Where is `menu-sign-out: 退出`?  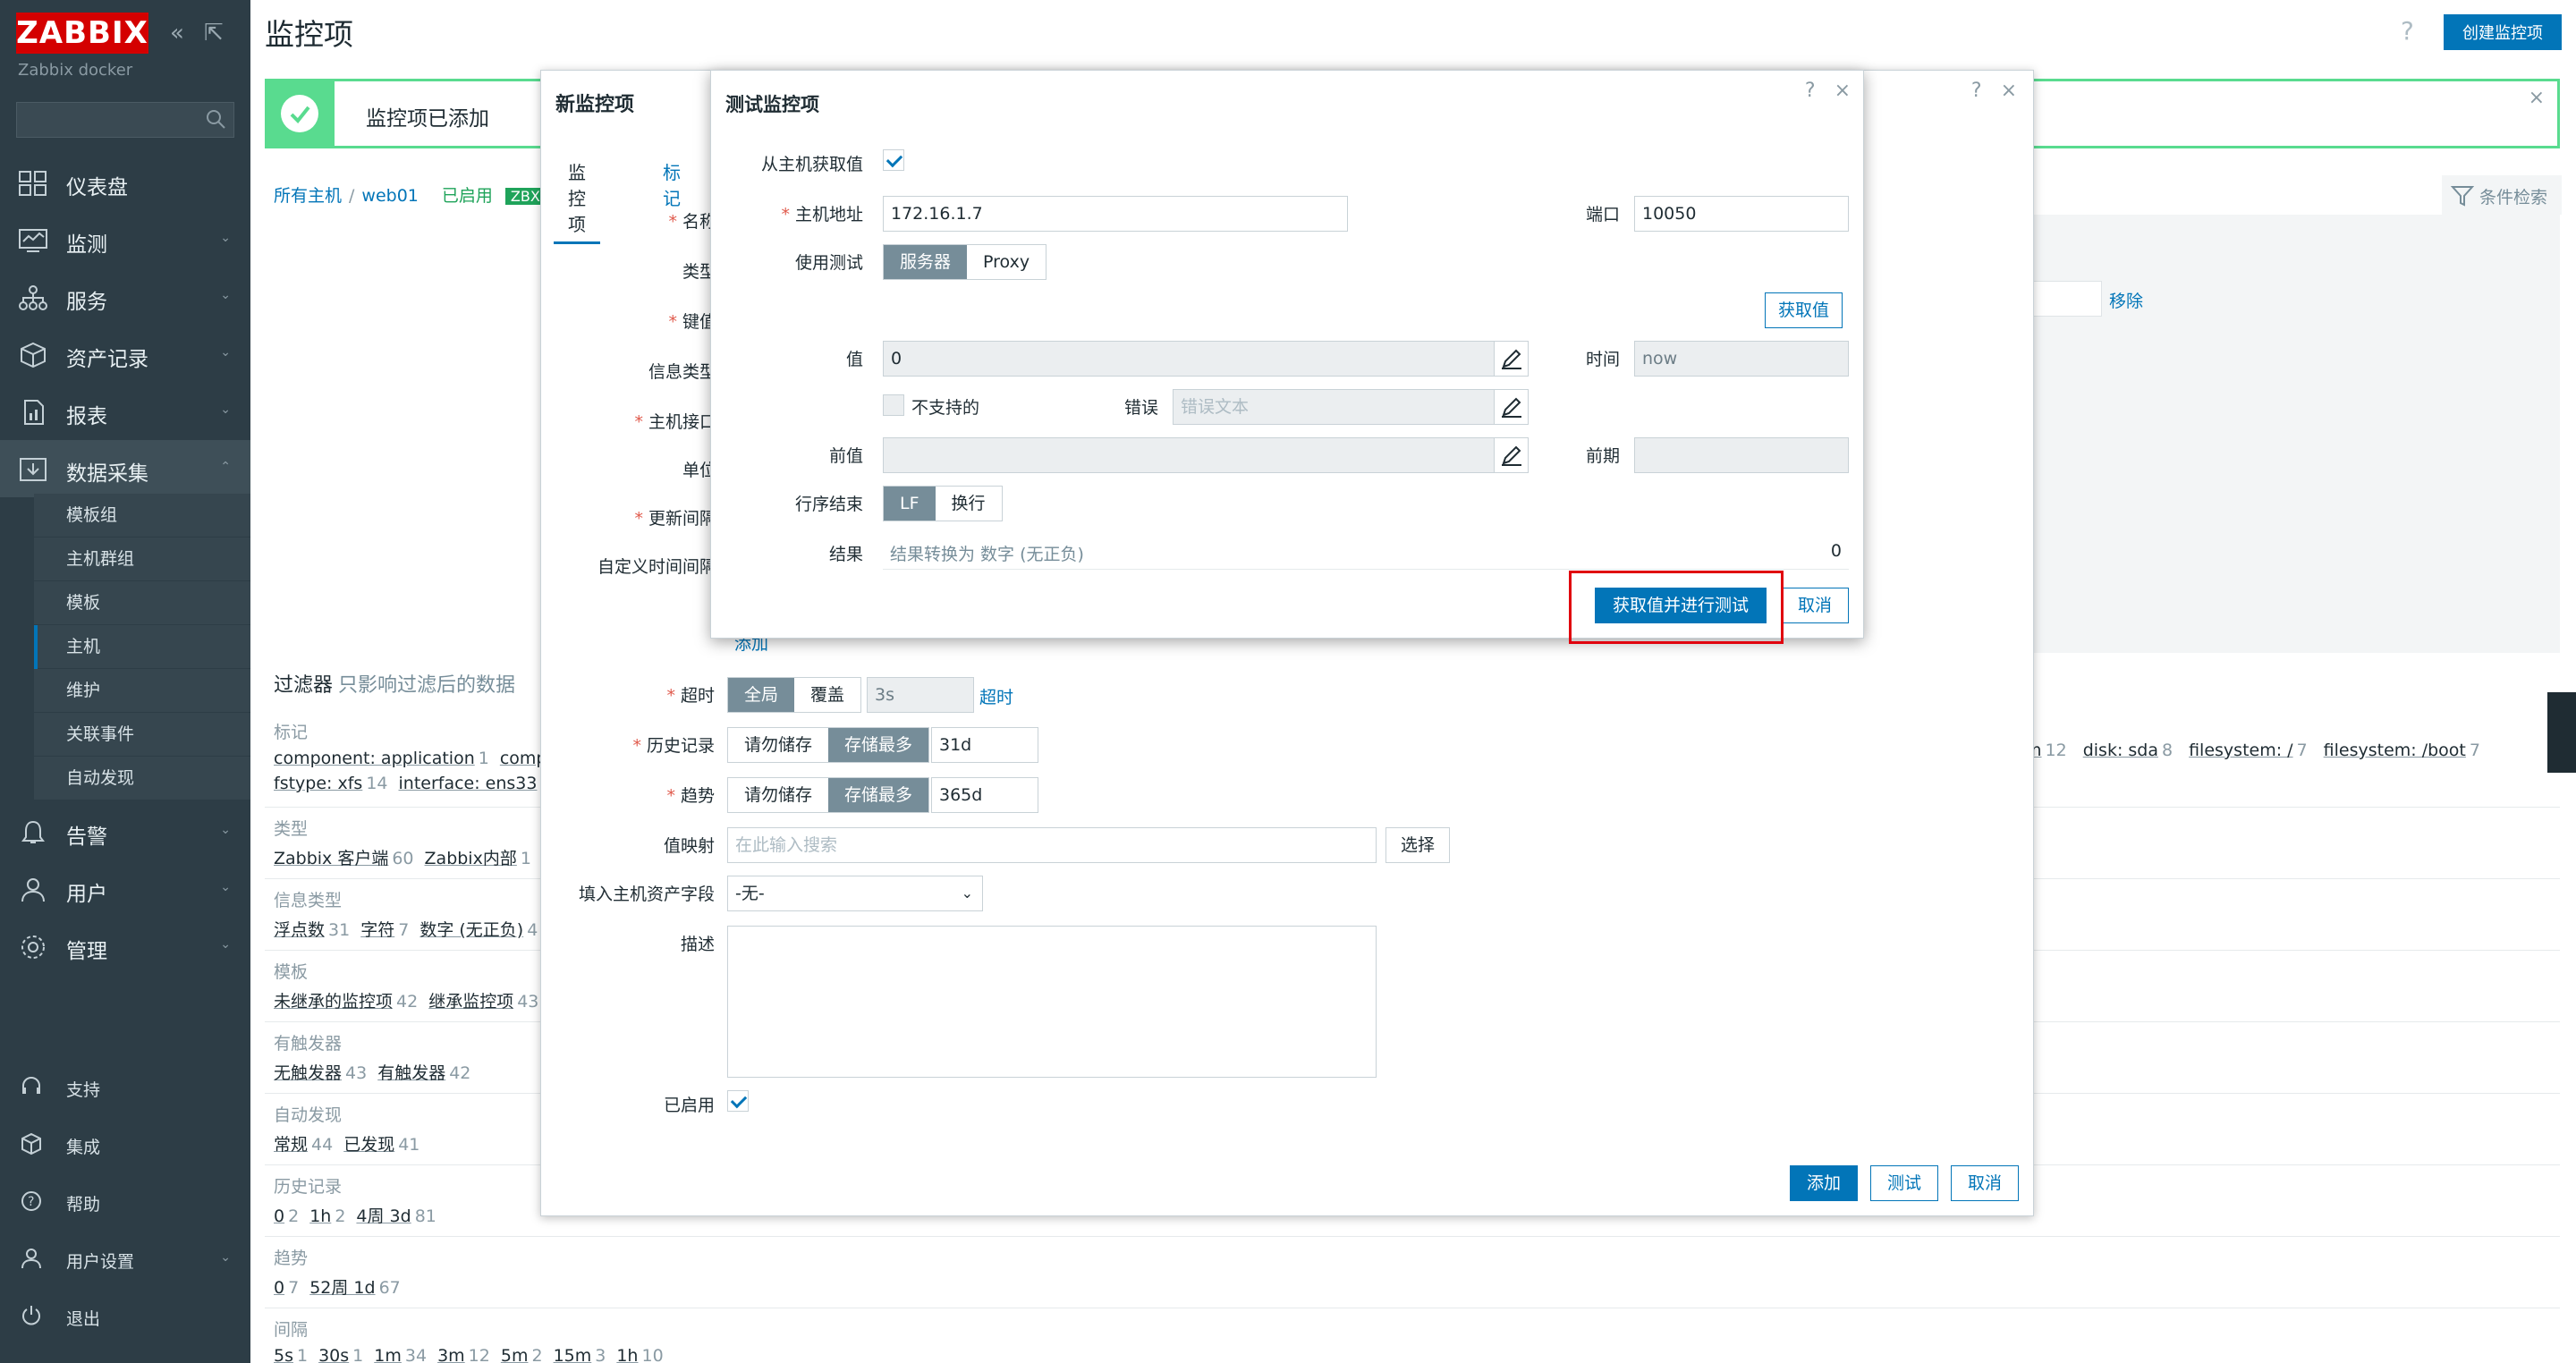 menu-sign-out: 退出 is located at coordinates (125, 1315).